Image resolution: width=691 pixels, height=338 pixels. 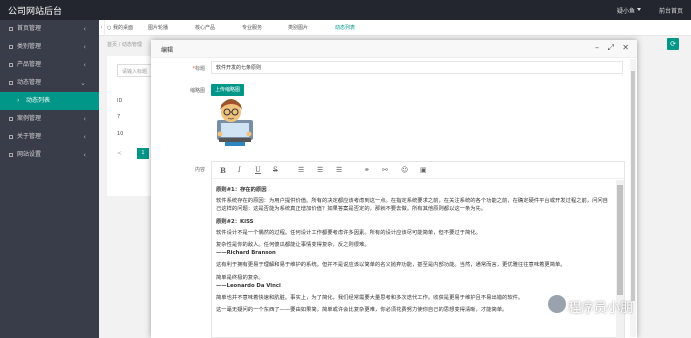 What do you see at coordinates (633, 186) in the screenshot?
I see `modal-scroll-thumb` at bounding box center [633, 186].